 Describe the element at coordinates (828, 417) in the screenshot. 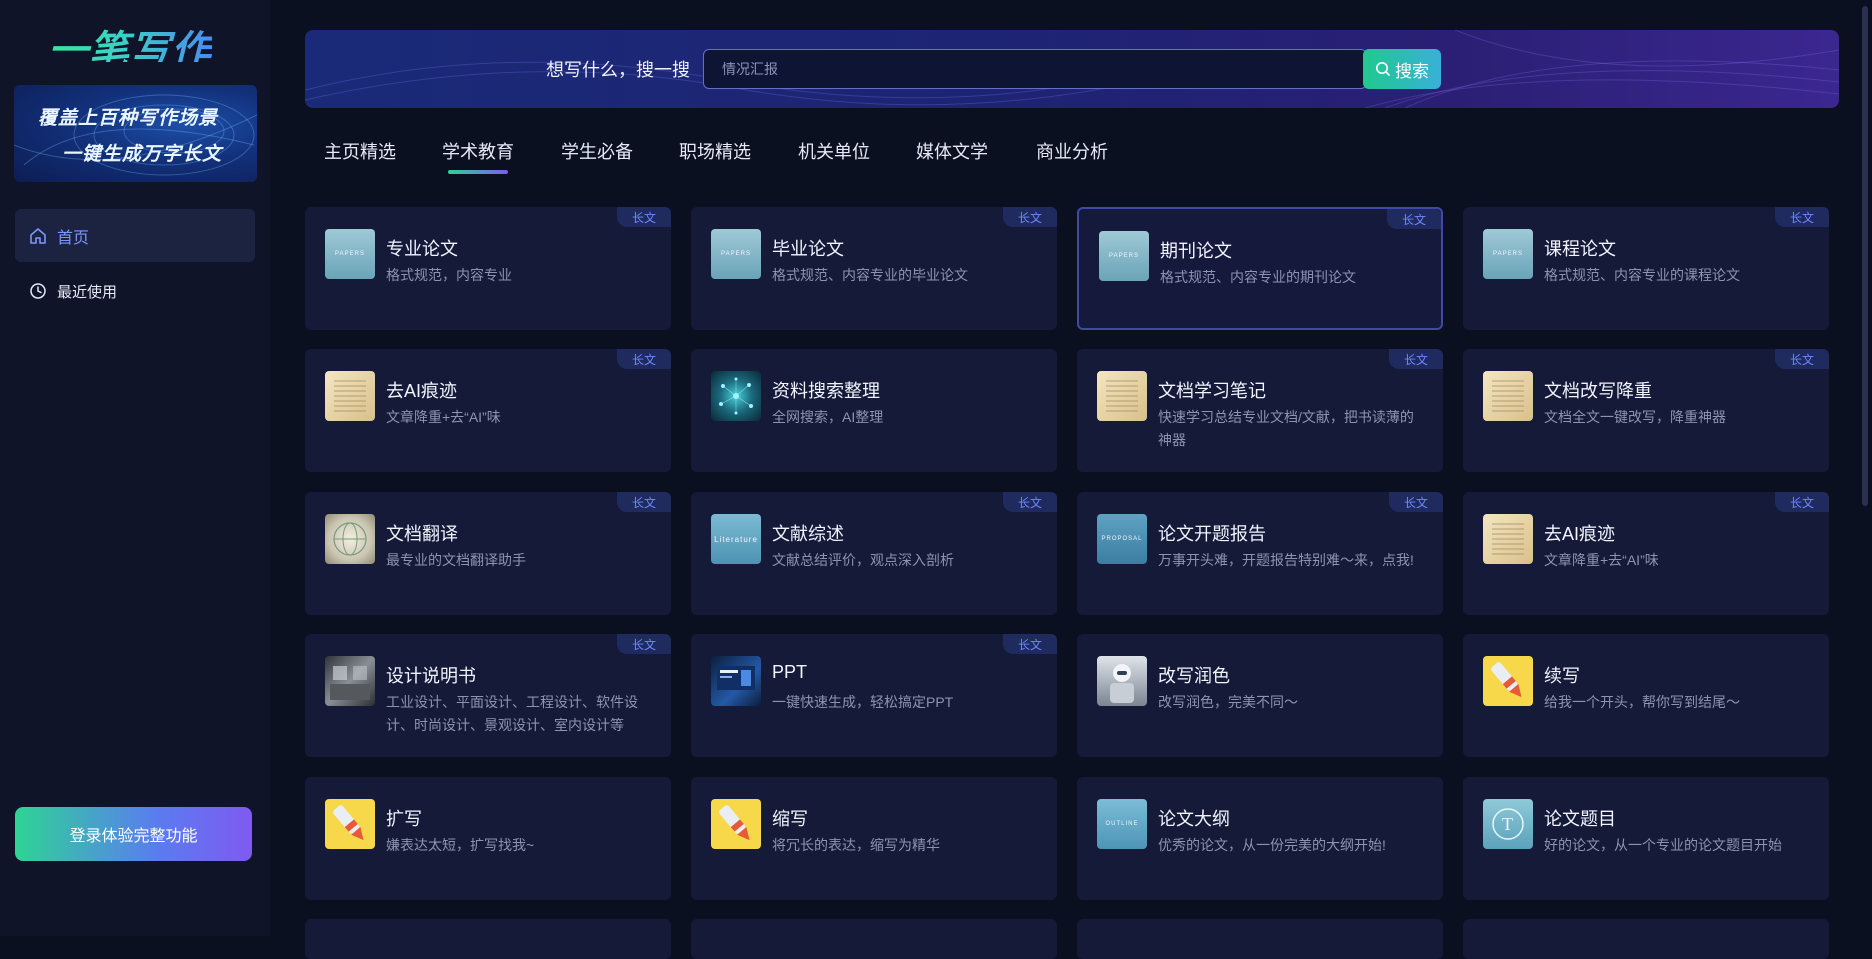

I see `card-description: 全网搜索，AI整理` at that location.